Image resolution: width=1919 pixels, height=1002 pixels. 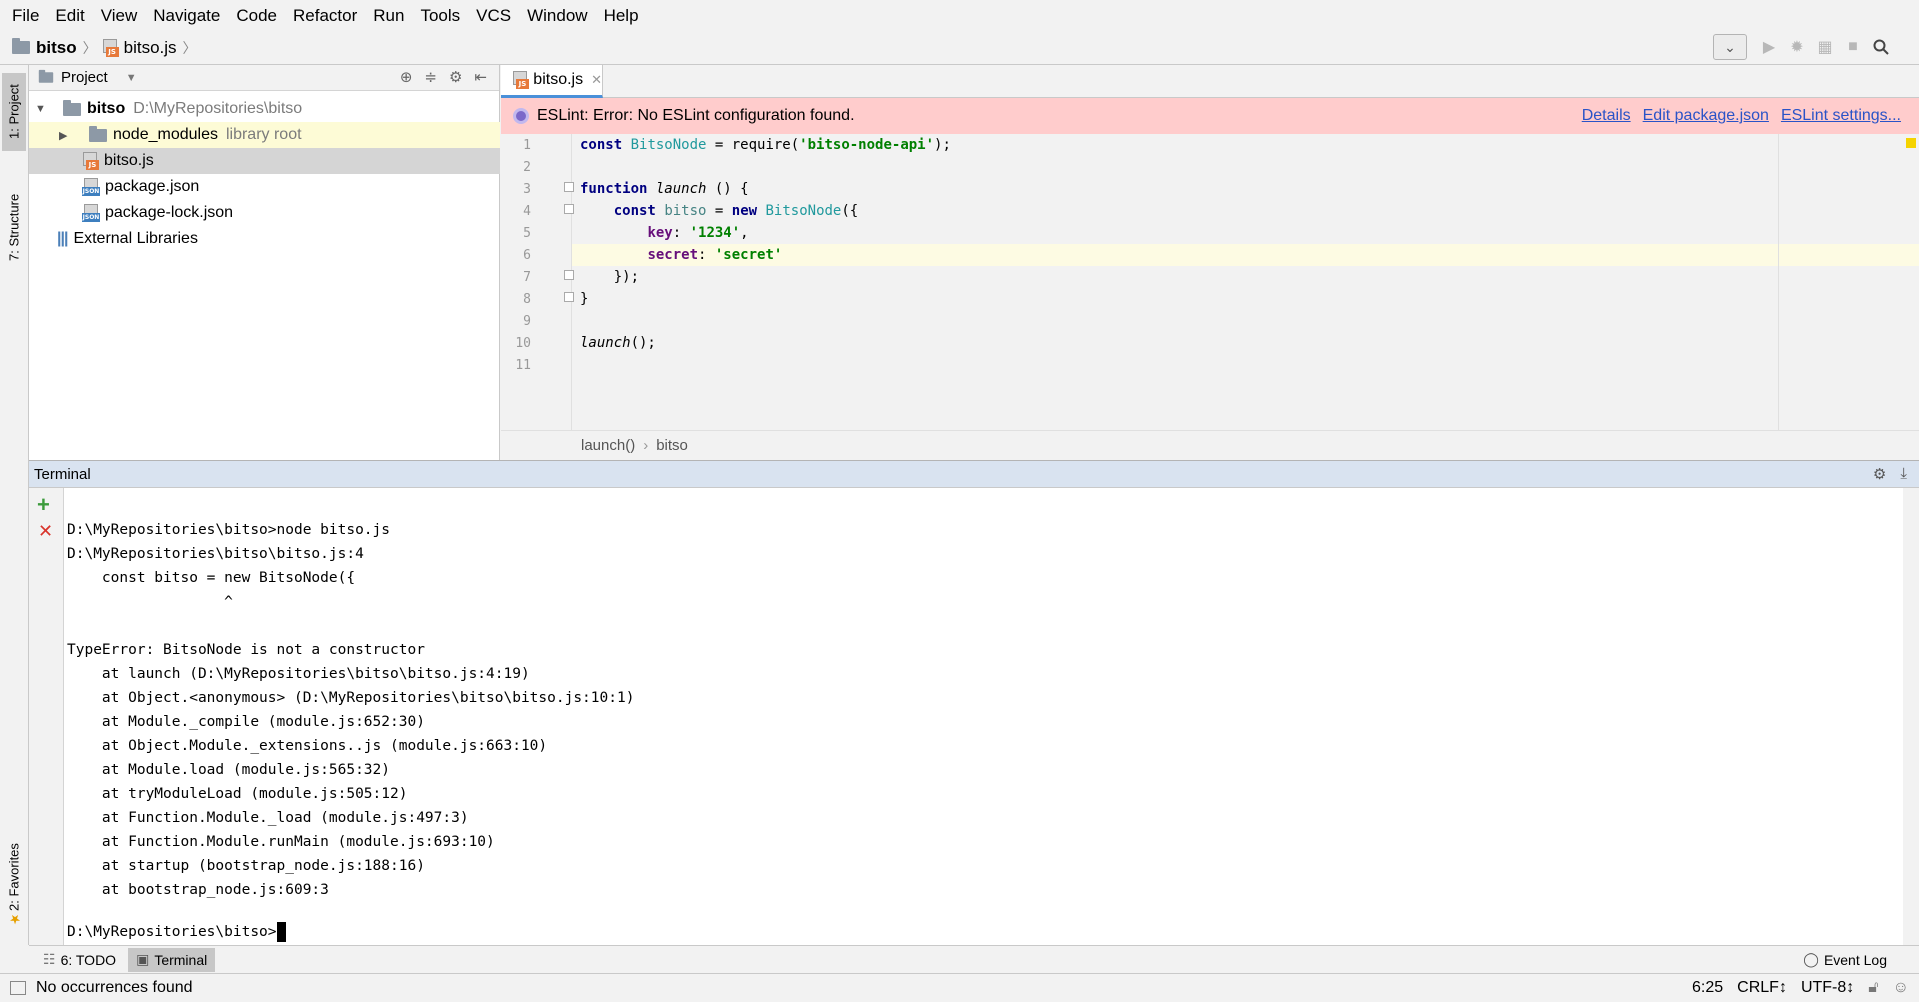 I want to click on terminal-line: D:\MyRepositories\bitso\bitso.js:4, so click(x=215, y=554).